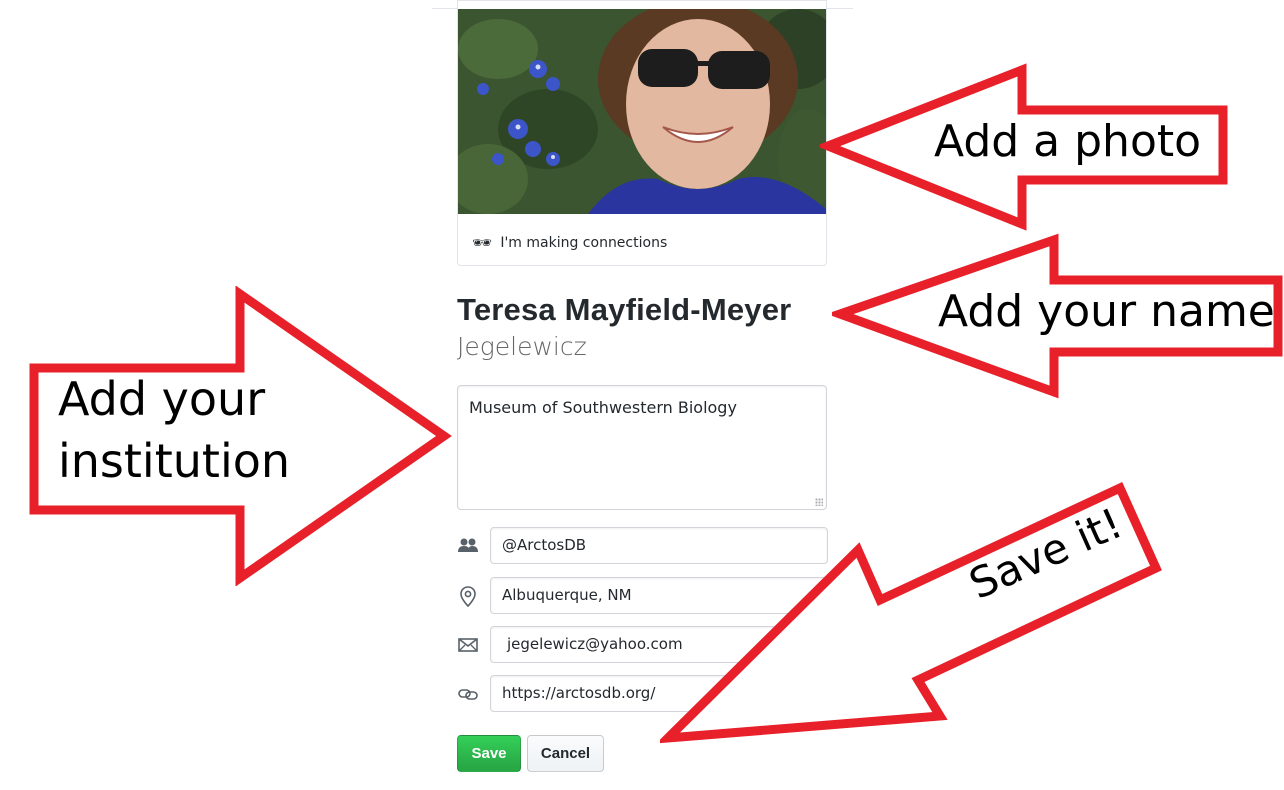 This screenshot has width=1284, height=790. Describe the element at coordinates (603, 407) in the screenshot. I see `bio-text: Museum of Southwestern Biology` at that location.